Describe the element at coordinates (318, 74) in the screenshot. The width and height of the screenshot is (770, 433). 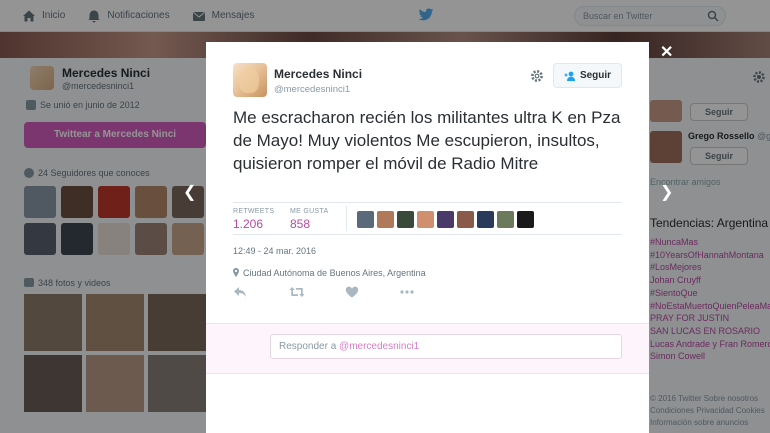
I see `tweet-author-name: Mercedes Ninci` at that location.